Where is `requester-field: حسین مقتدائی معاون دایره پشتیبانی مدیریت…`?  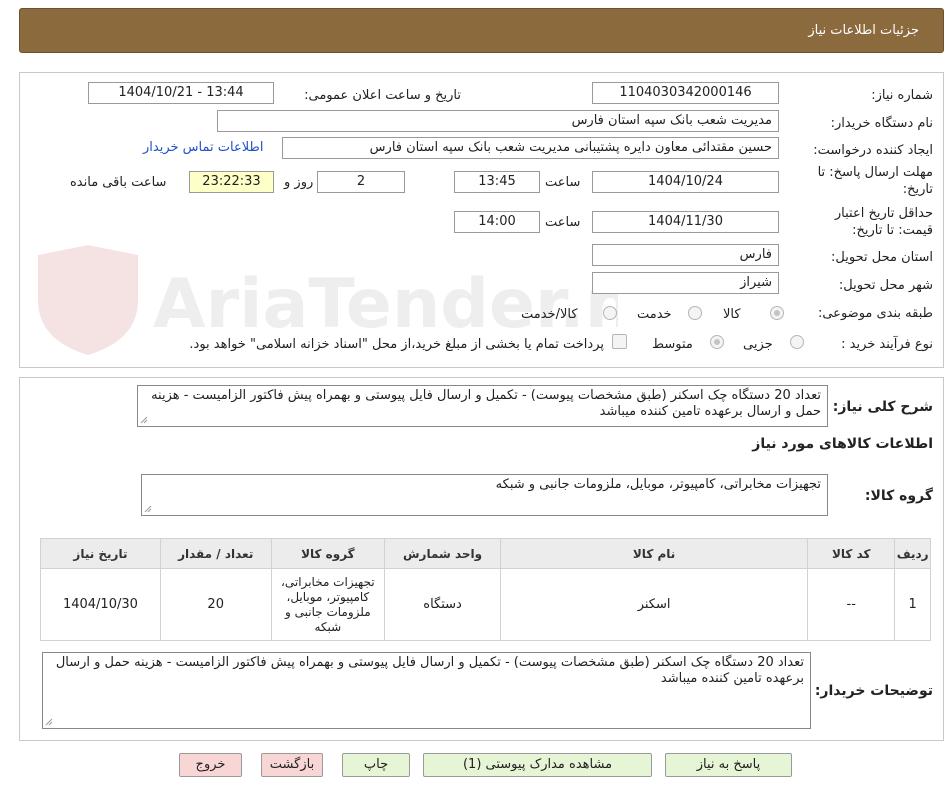 requester-field: حسین مقتدائی معاون دایره پشتیبانی مدیریت… is located at coordinates (530, 148).